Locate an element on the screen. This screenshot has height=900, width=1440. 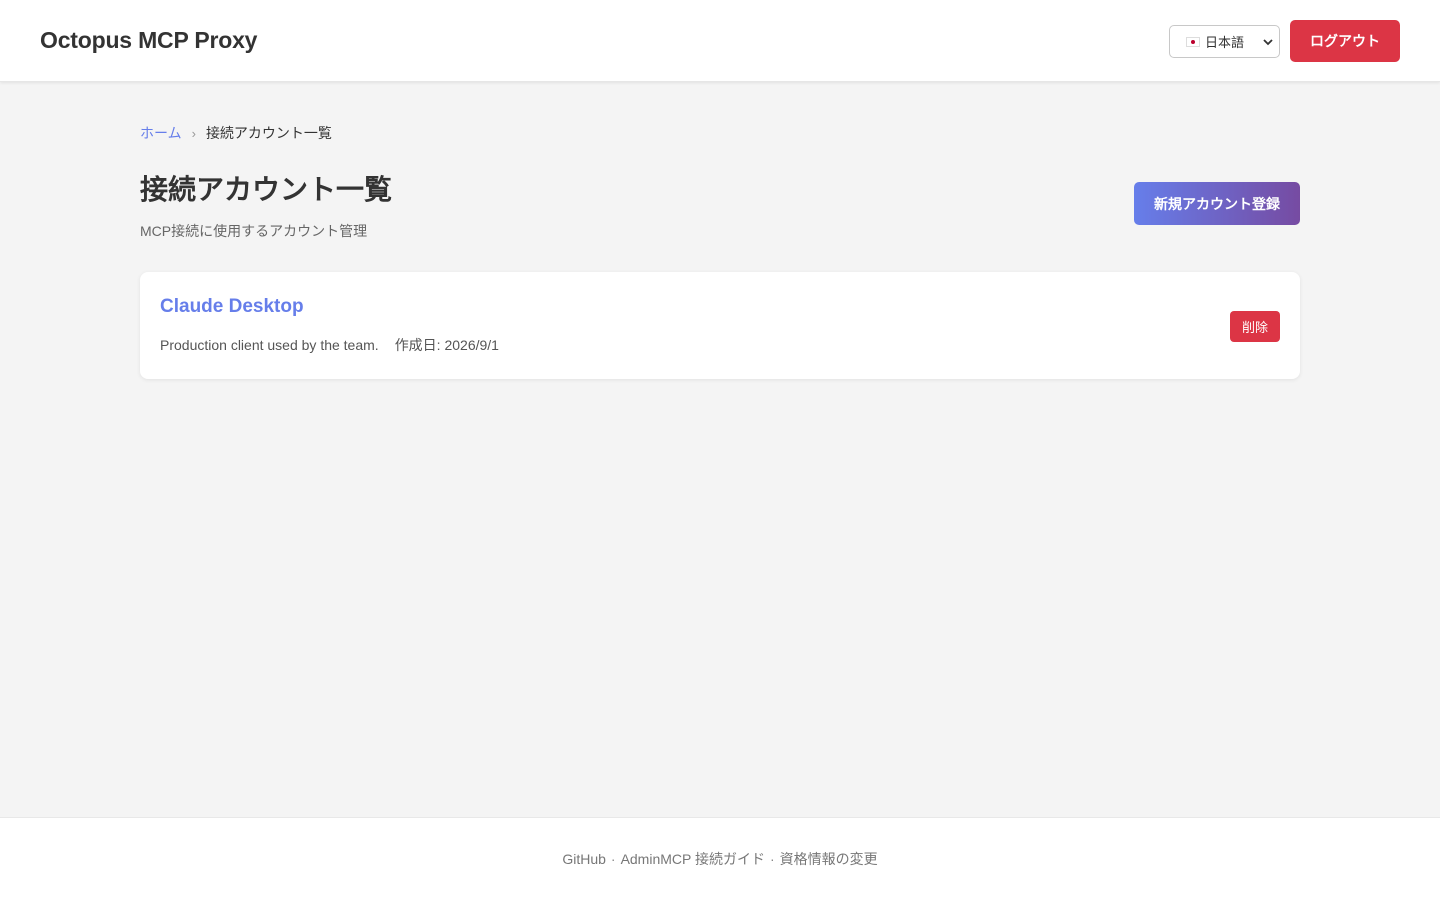
breadcrumb-home-link: ホーム is located at coordinates (161, 133).